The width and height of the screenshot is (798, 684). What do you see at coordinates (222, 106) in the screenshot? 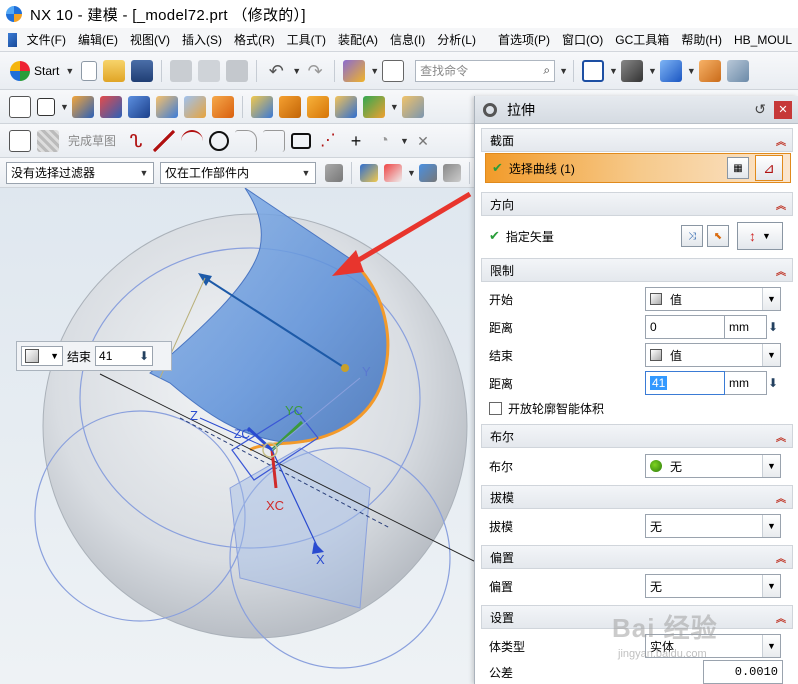
I see `pad-icon` at bounding box center [222, 106].